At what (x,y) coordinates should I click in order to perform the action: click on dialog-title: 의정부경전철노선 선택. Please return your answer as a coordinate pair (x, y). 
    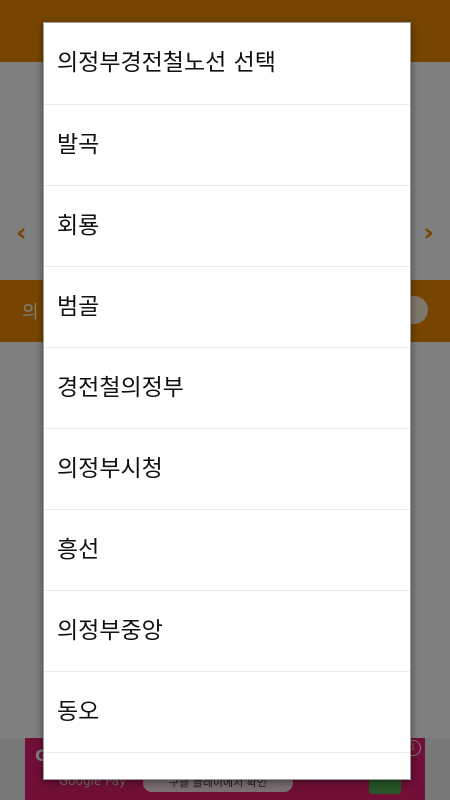
    Looking at the image, I should click on (227, 64).